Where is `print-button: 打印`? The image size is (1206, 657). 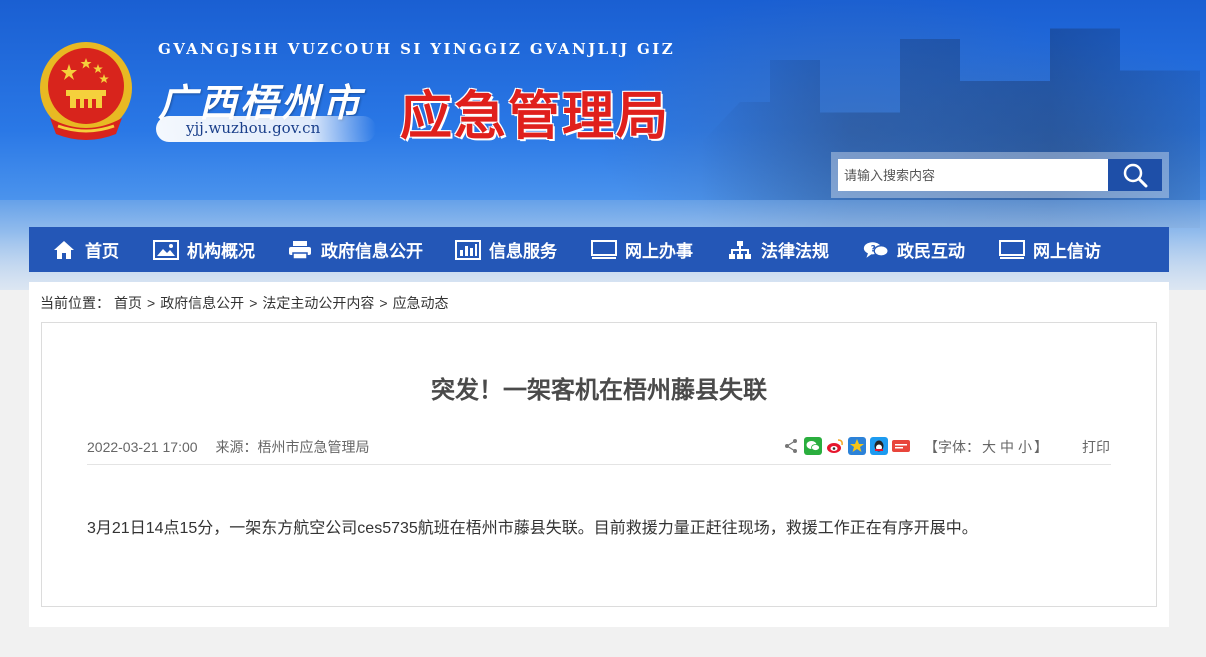
print-button: 打印 is located at coordinates (1096, 447).